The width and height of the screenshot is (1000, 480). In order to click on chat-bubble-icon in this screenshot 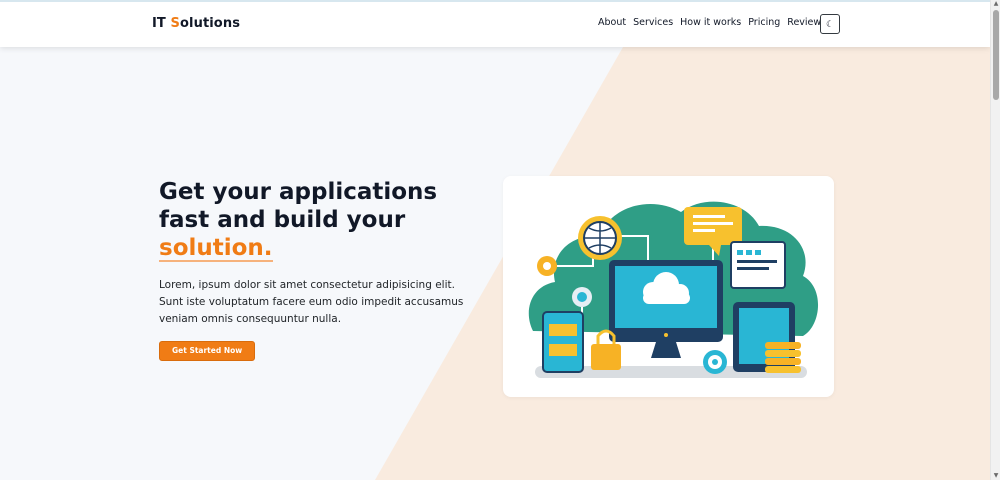, I will do `click(713, 226)`.